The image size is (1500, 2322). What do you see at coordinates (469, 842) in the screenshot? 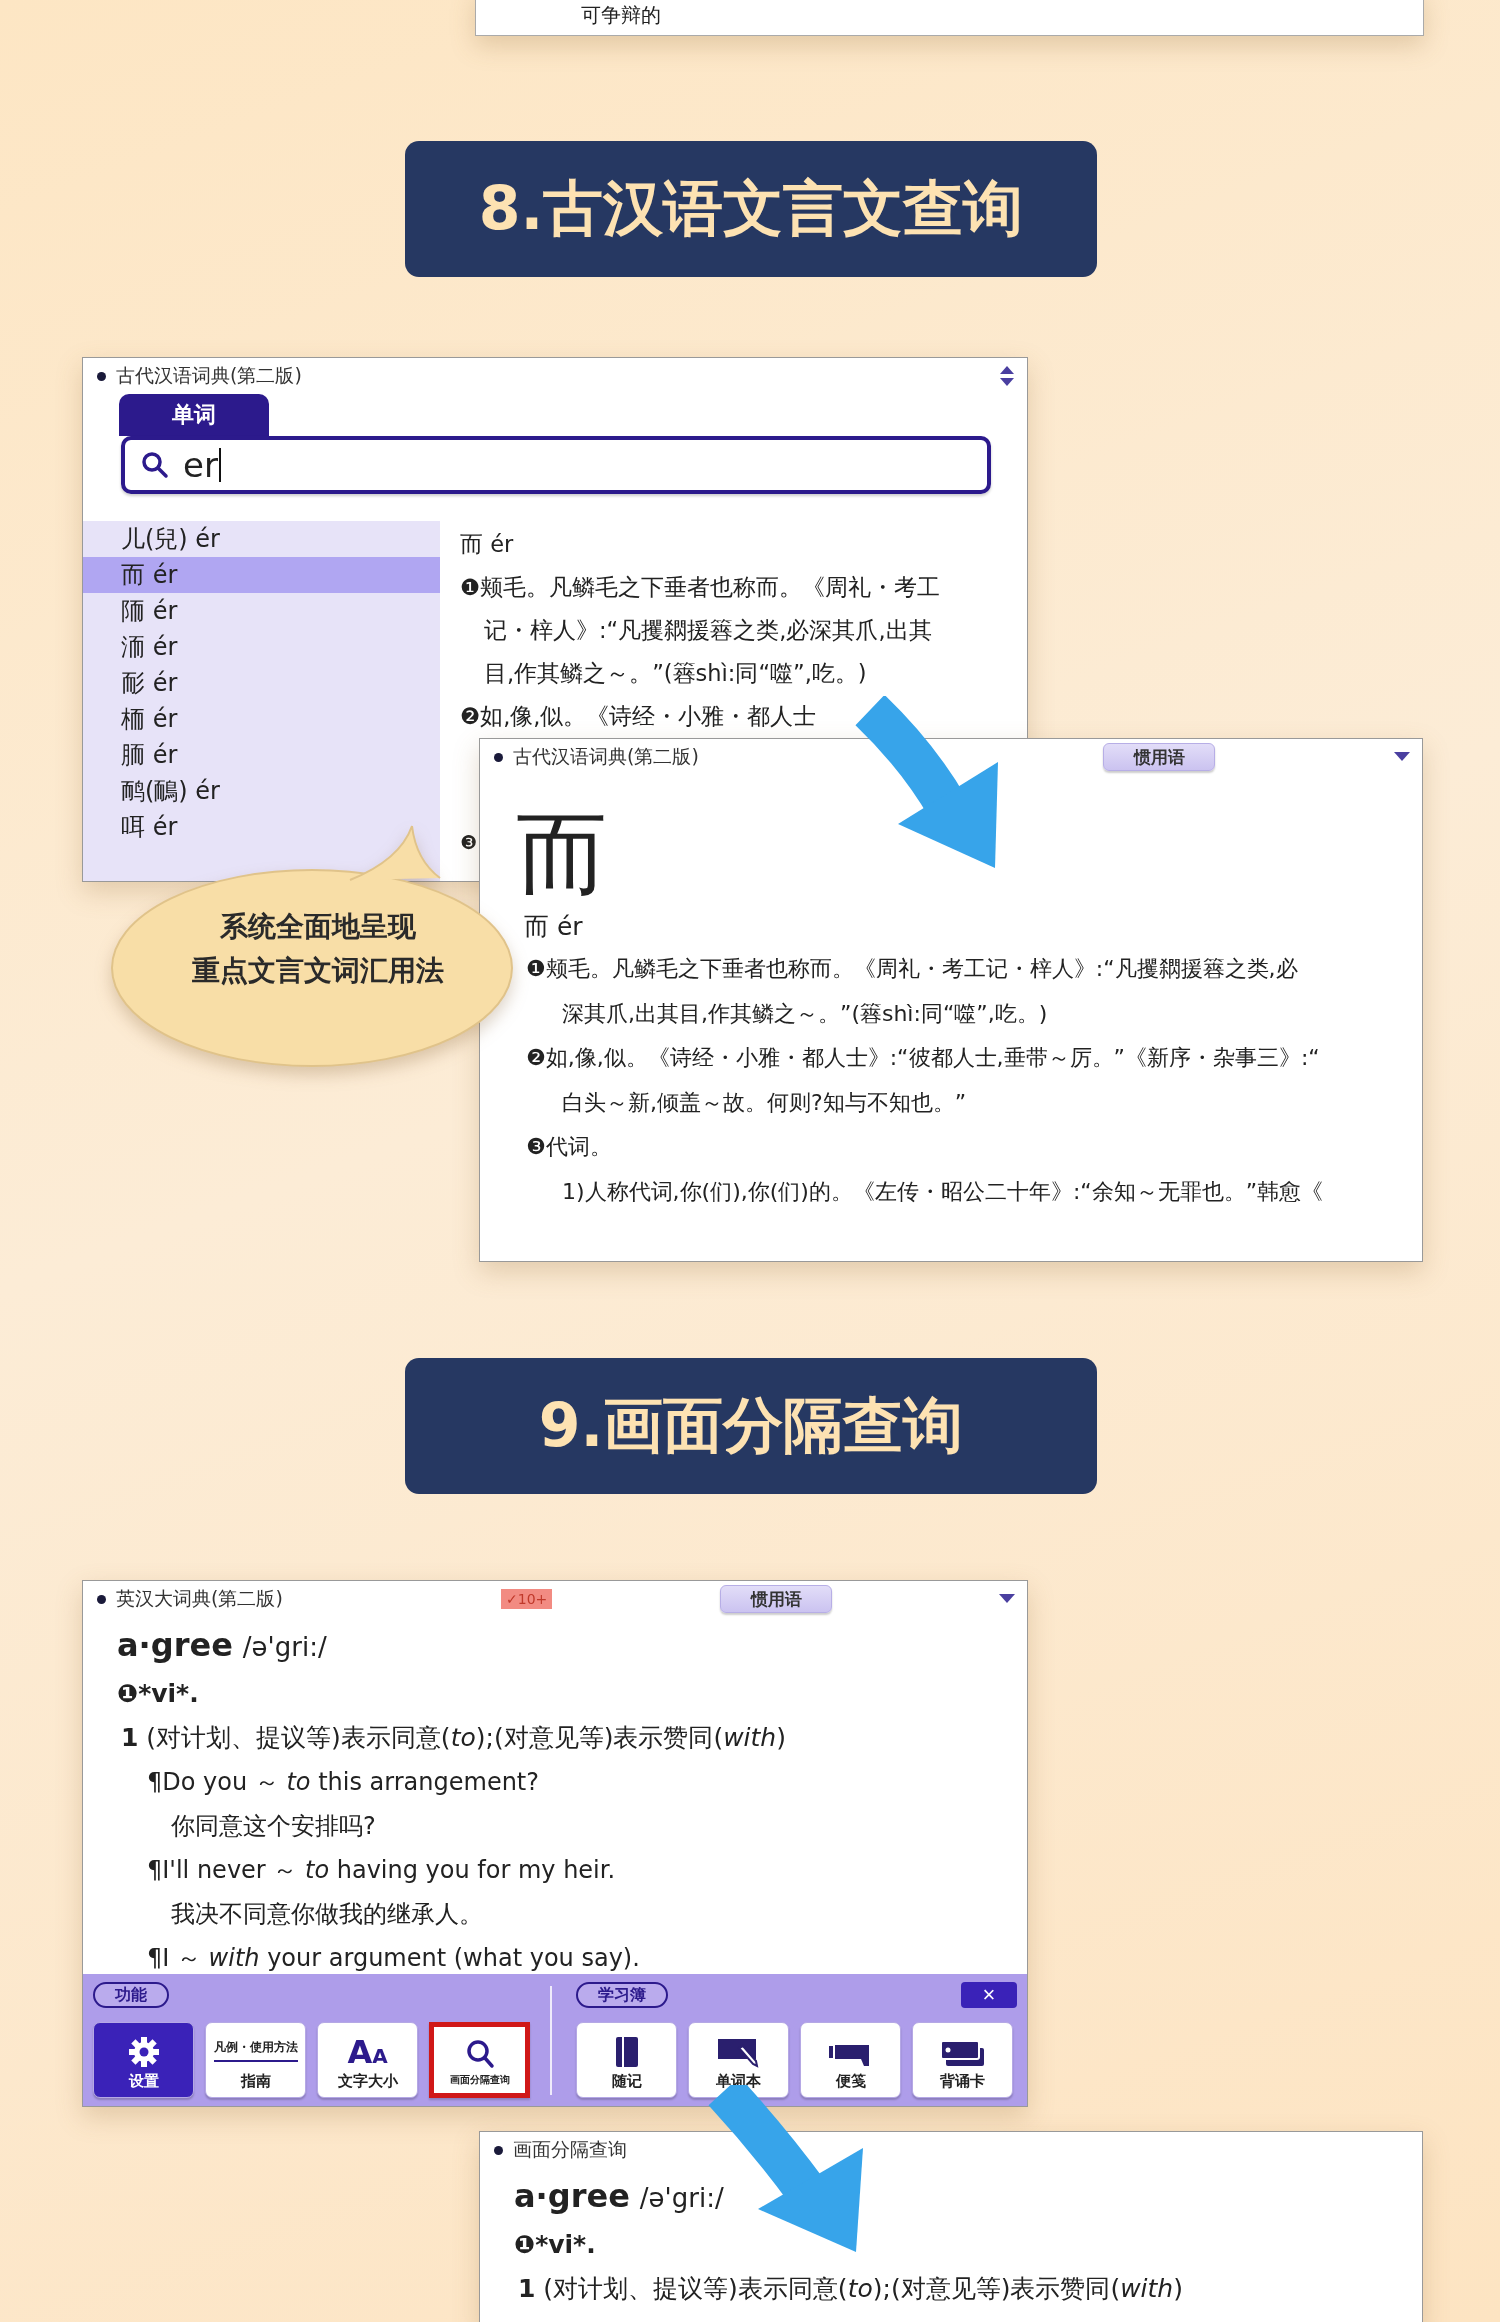
I see `entry-text: ❸` at bounding box center [469, 842].